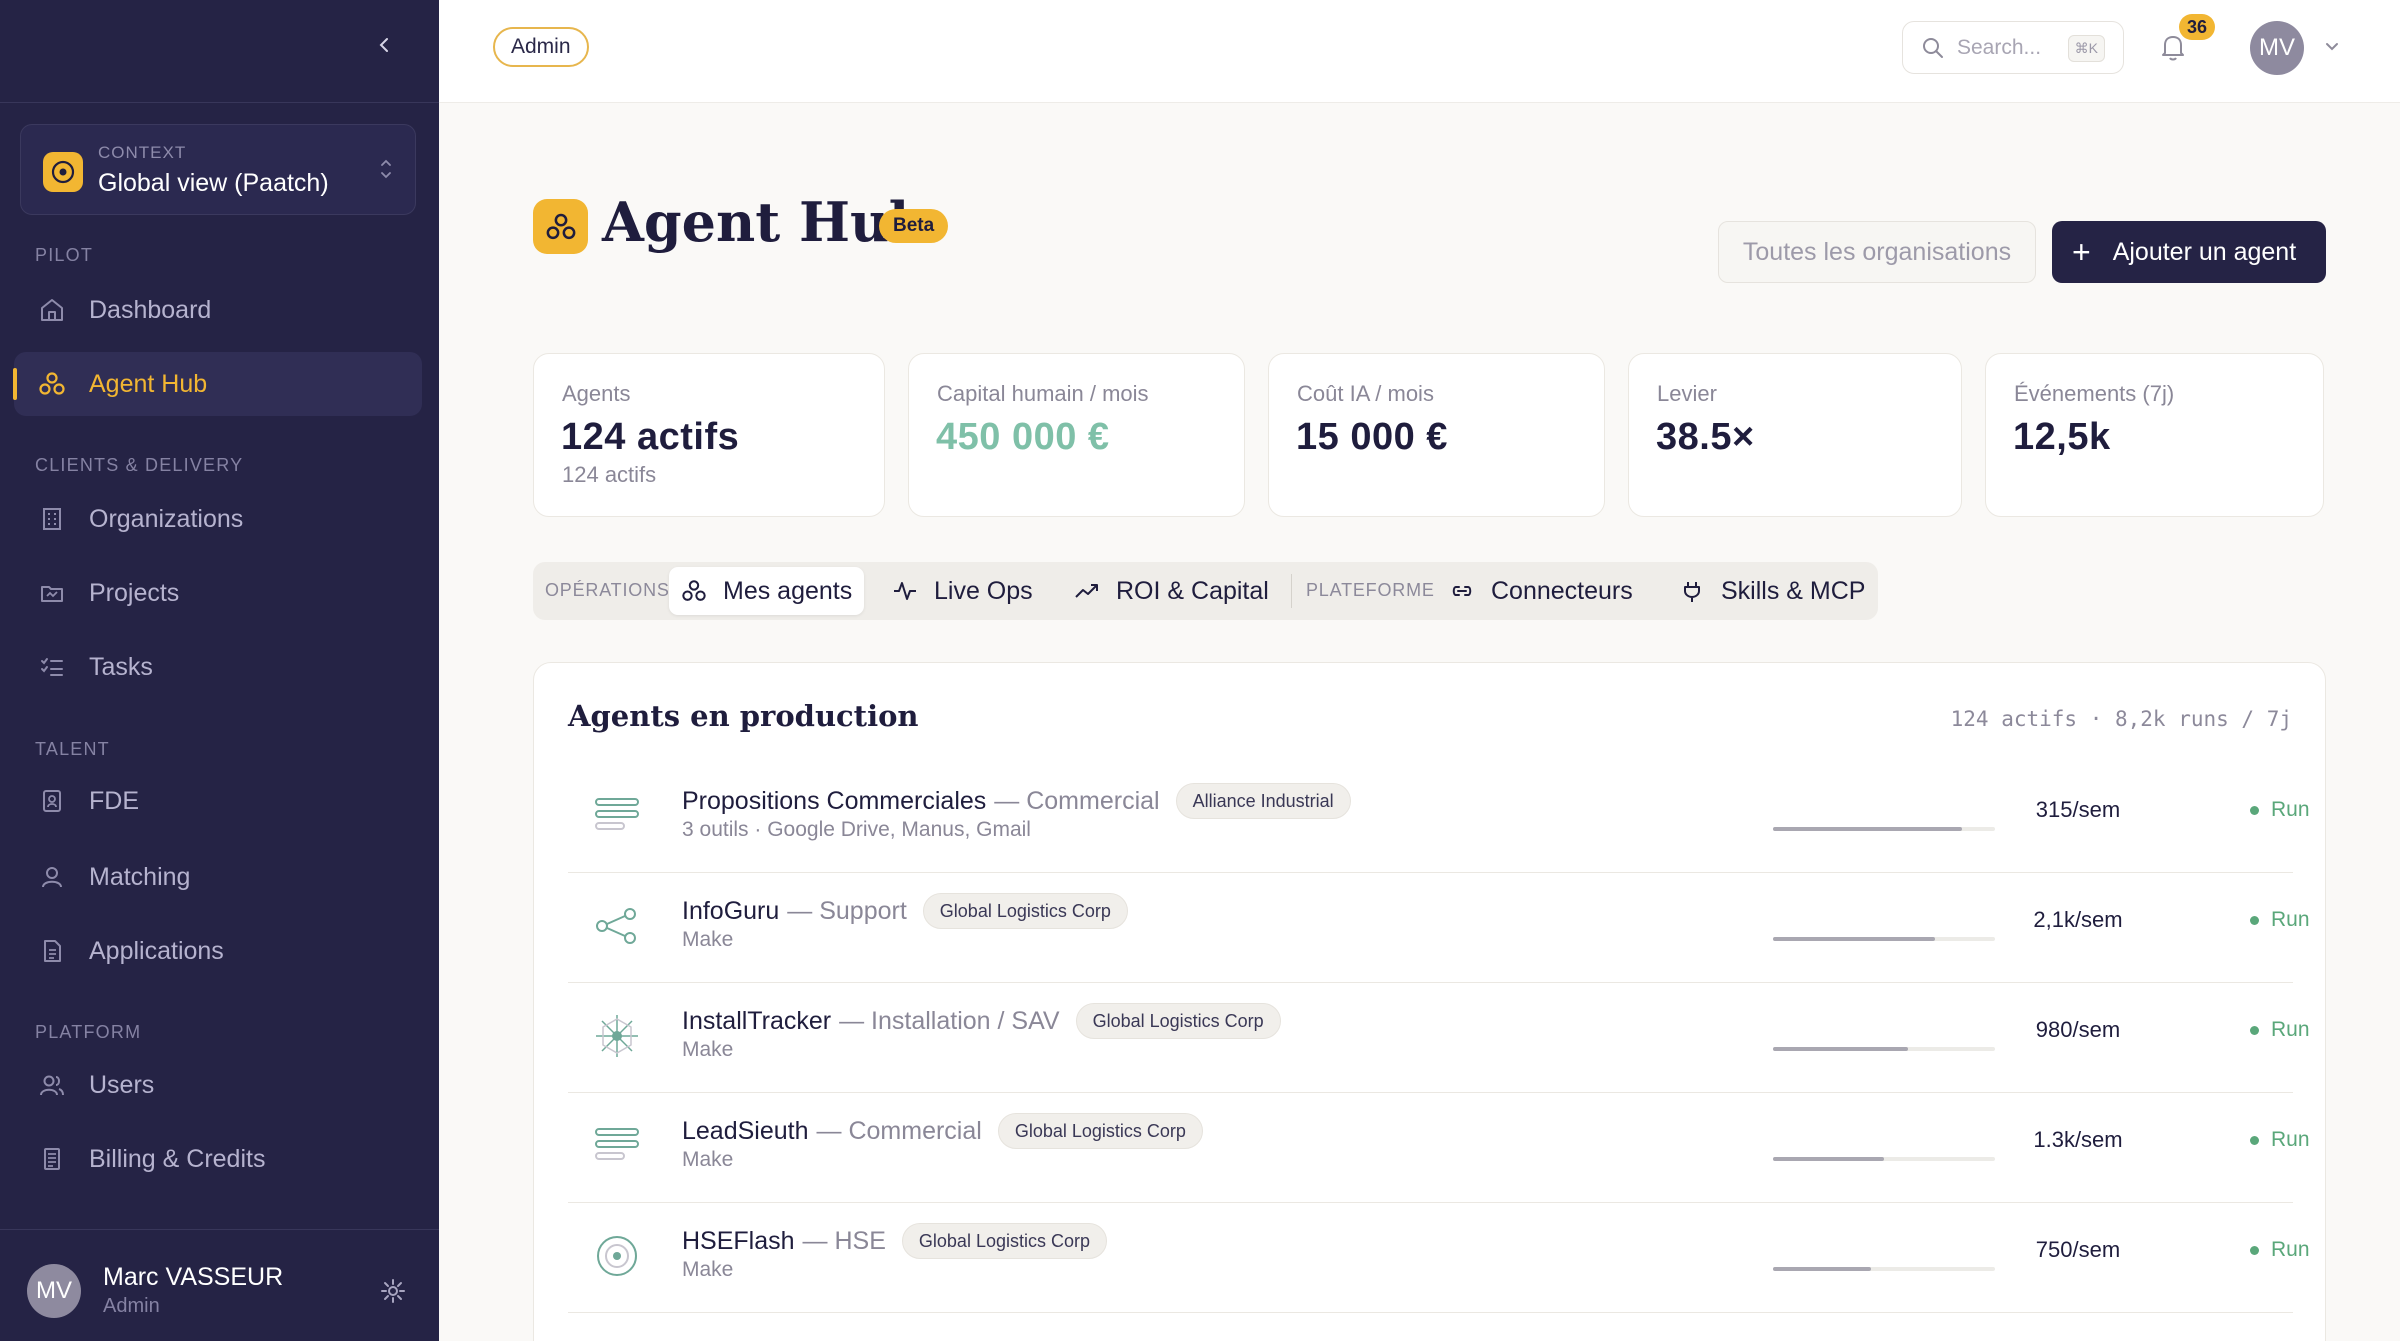 The width and height of the screenshot is (2400, 1341). I want to click on sidebar-item-projects: Projects, so click(218, 593).